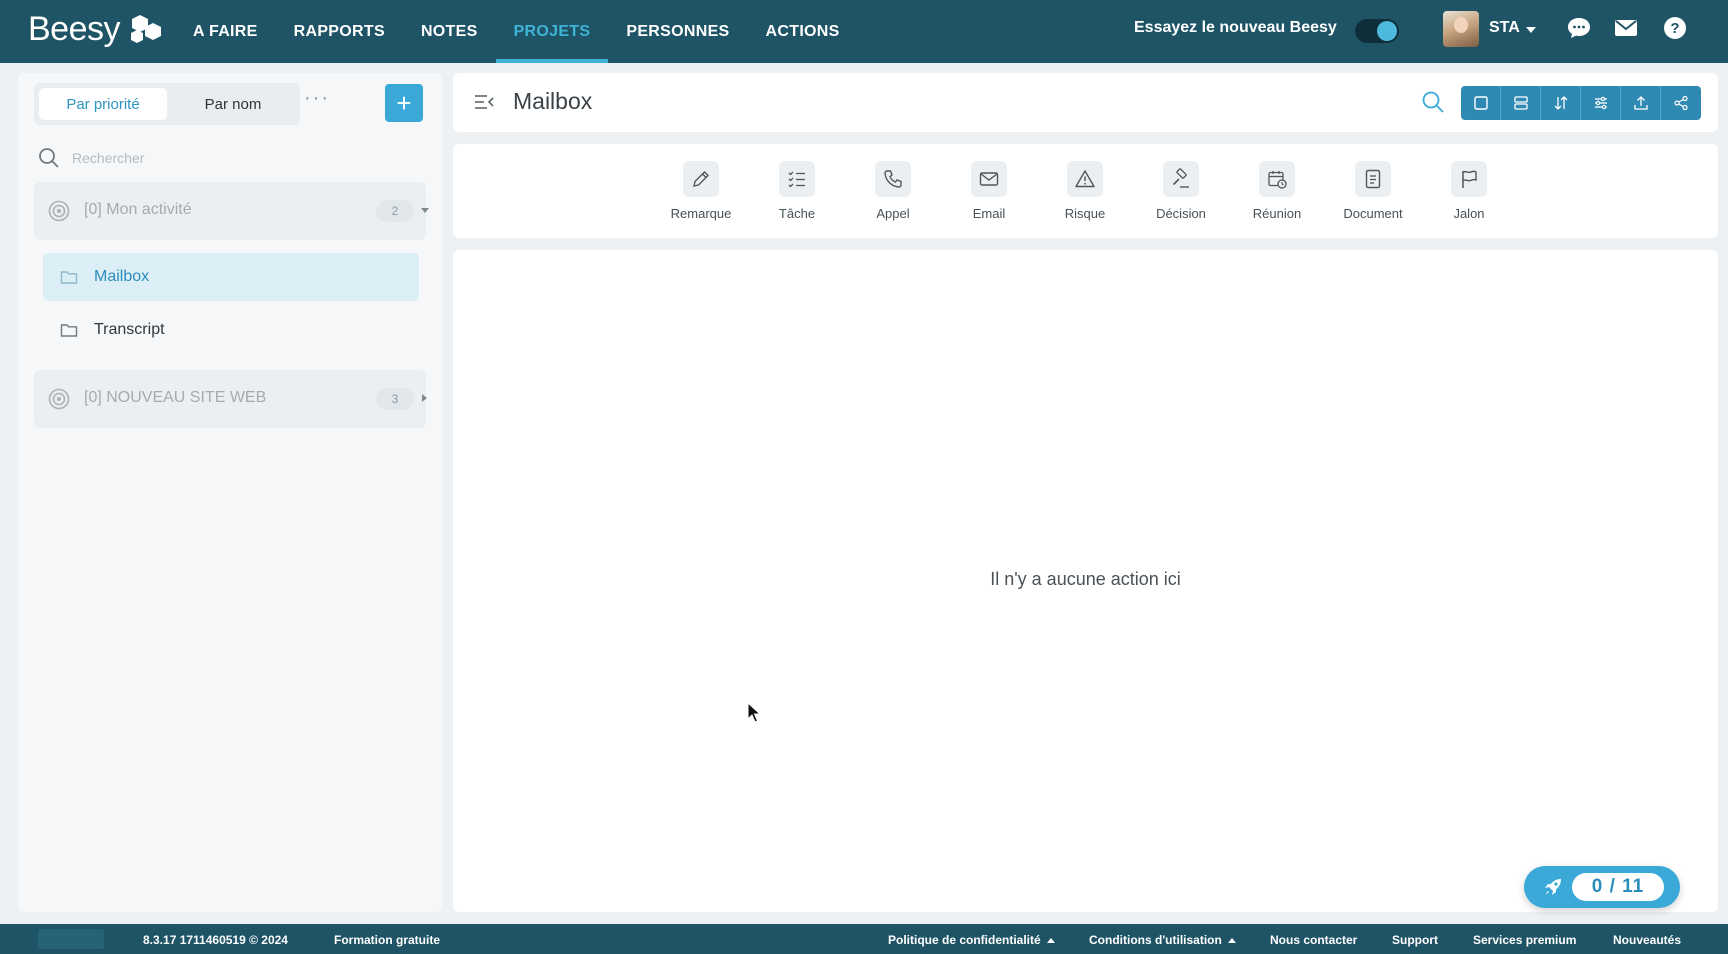 The width and height of the screenshot is (1728, 954). Describe the element at coordinates (989, 179) in the screenshot. I see `envelope-icon` at that location.